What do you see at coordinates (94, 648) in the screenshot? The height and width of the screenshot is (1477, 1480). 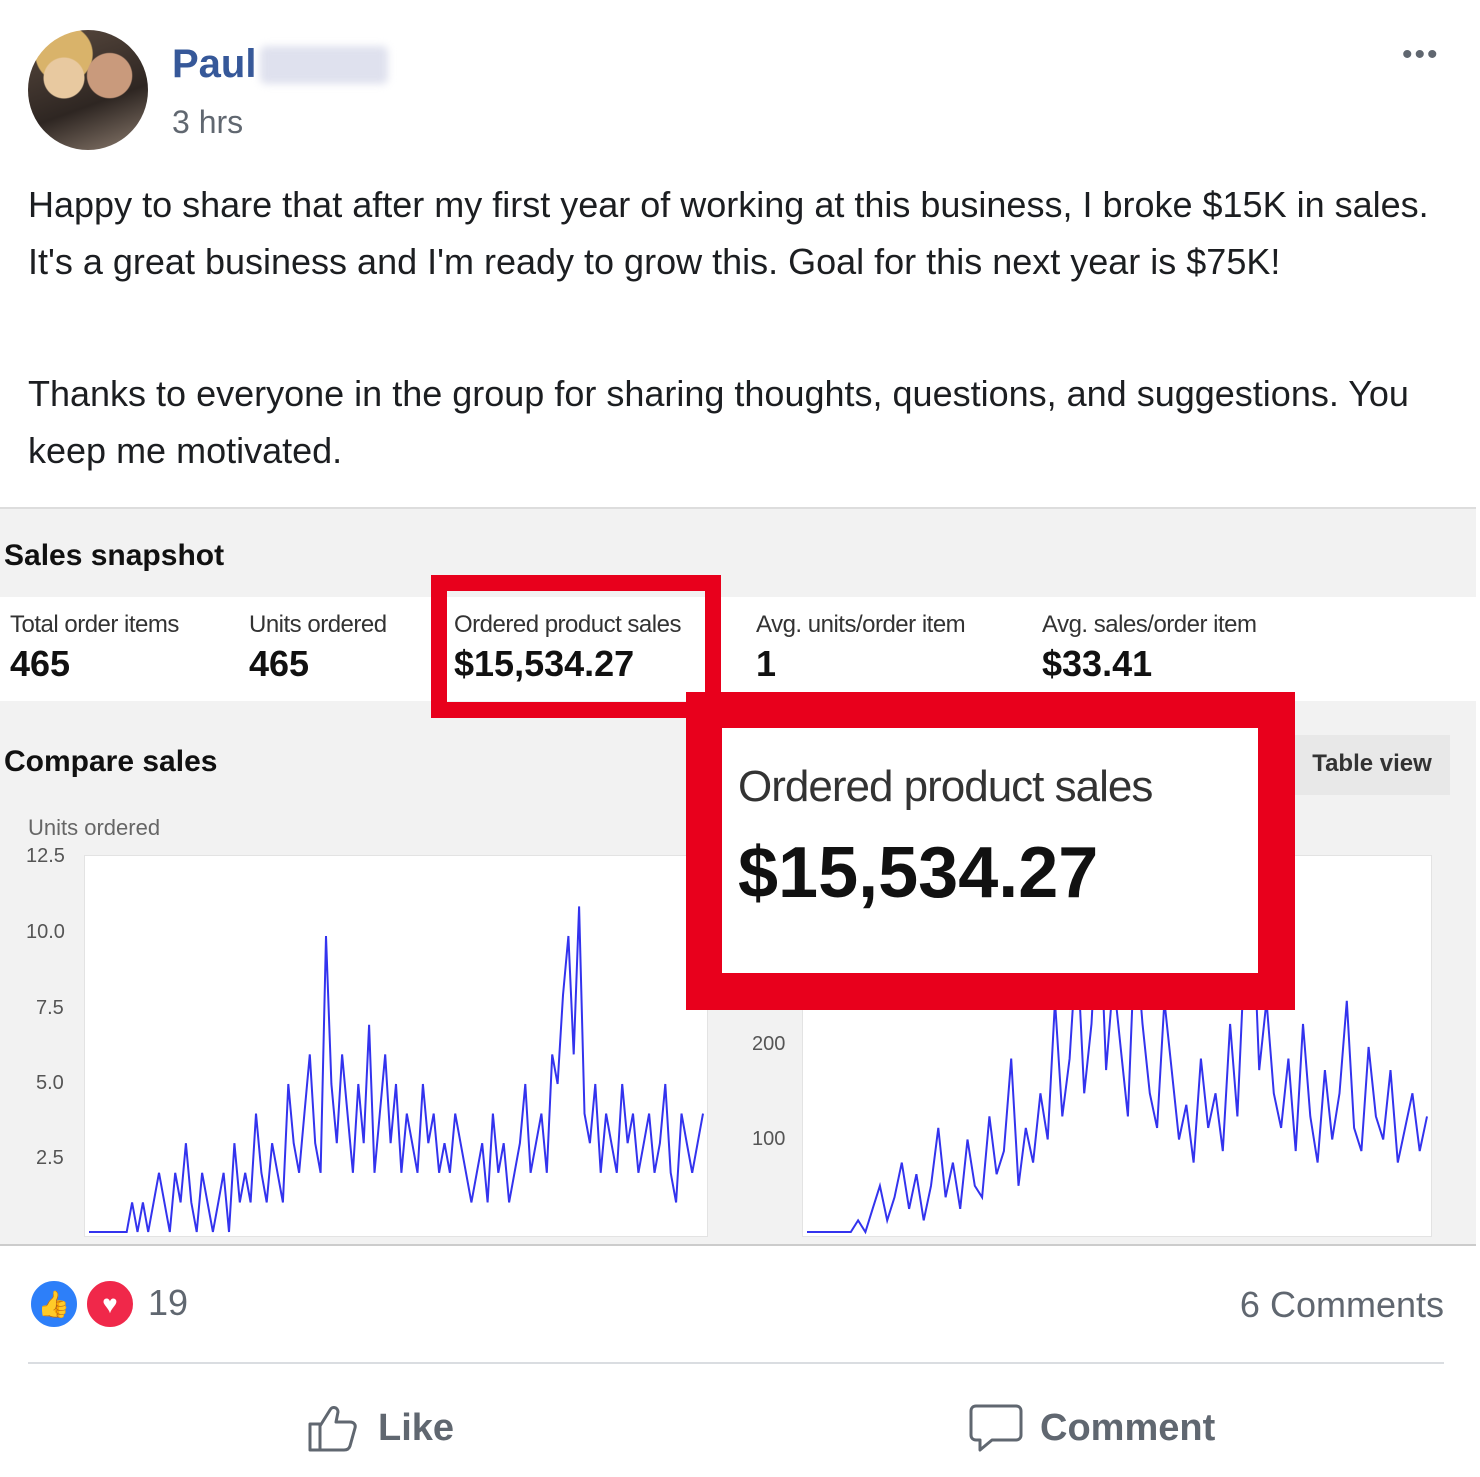 I see `metric-total-order-items: Total order items 465` at bounding box center [94, 648].